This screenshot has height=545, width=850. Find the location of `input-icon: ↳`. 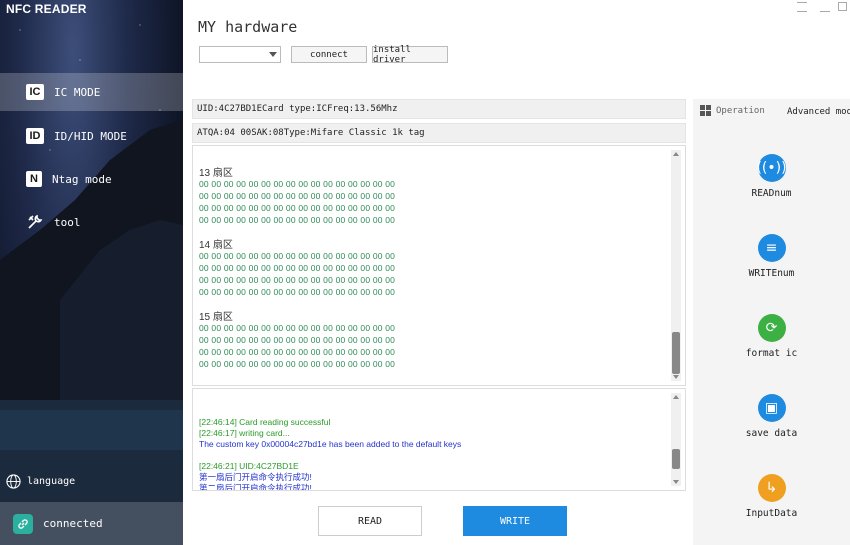

input-icon: ↳ is located at coordinates (771, 488).